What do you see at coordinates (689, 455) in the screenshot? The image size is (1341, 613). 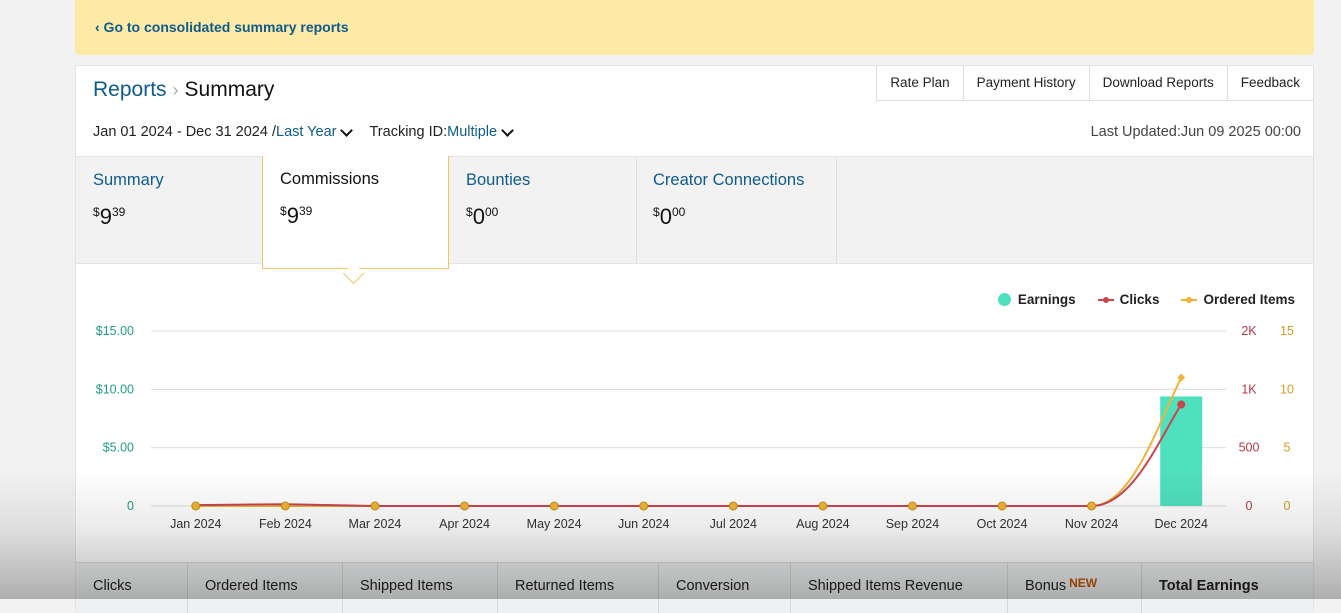 I see `clicks-line` at bounding box center [689, 455].